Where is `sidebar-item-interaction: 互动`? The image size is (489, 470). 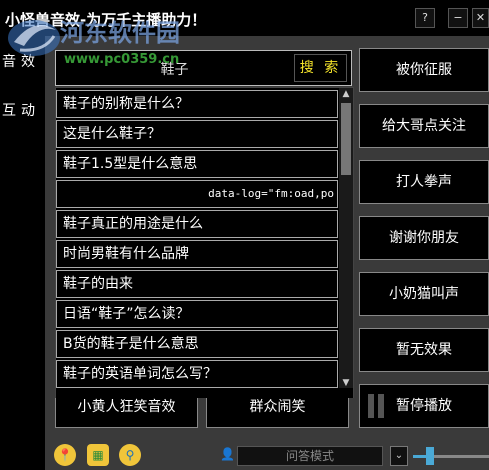 sidebar-item-interaction: 互动 is located at coordinates (22, 111).